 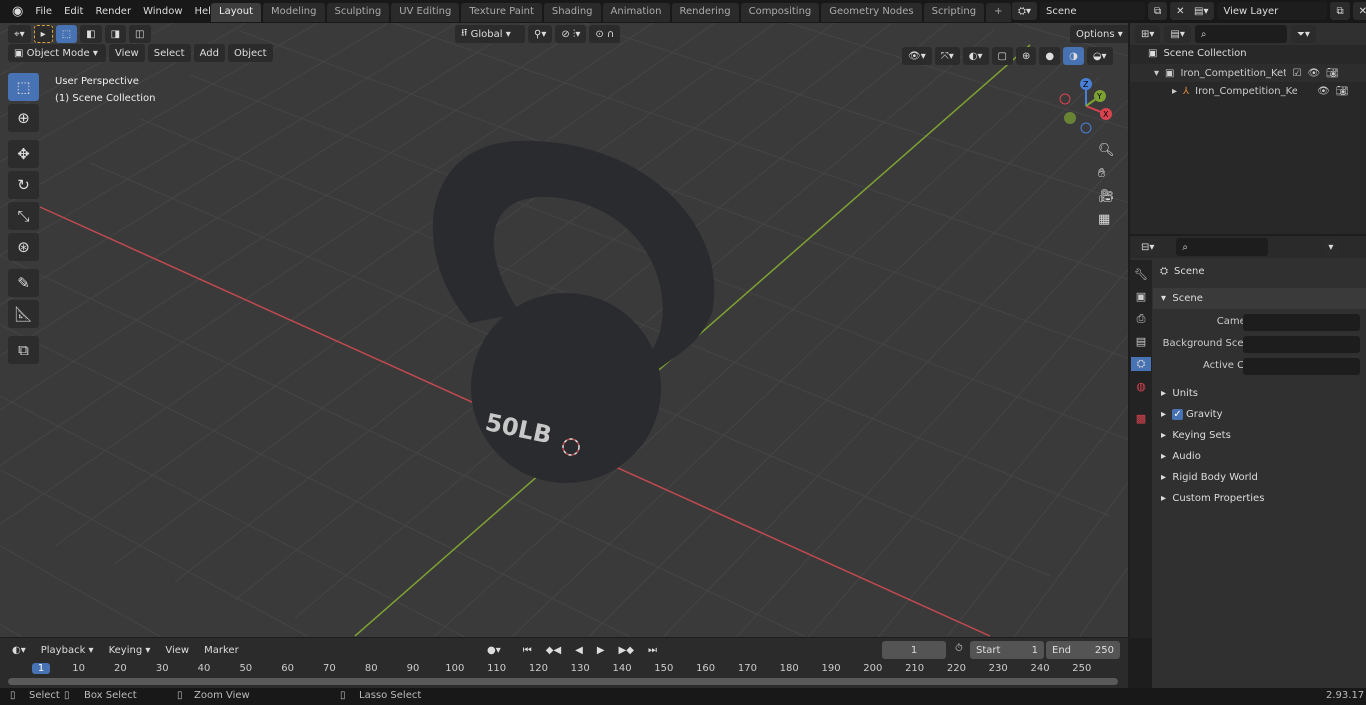 I want to click on camera-icon: 📷︎, so click(x=1332, y=73).